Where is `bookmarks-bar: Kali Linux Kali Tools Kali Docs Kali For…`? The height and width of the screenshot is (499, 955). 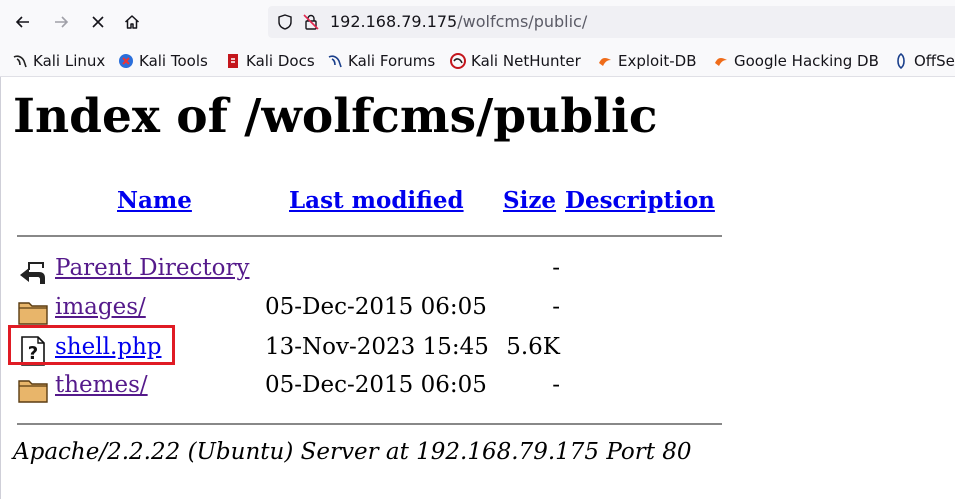 bookmarks-bar: Kali Linux Kali Tools Kali Docs Kali For… is located at coordinates (477, 60).